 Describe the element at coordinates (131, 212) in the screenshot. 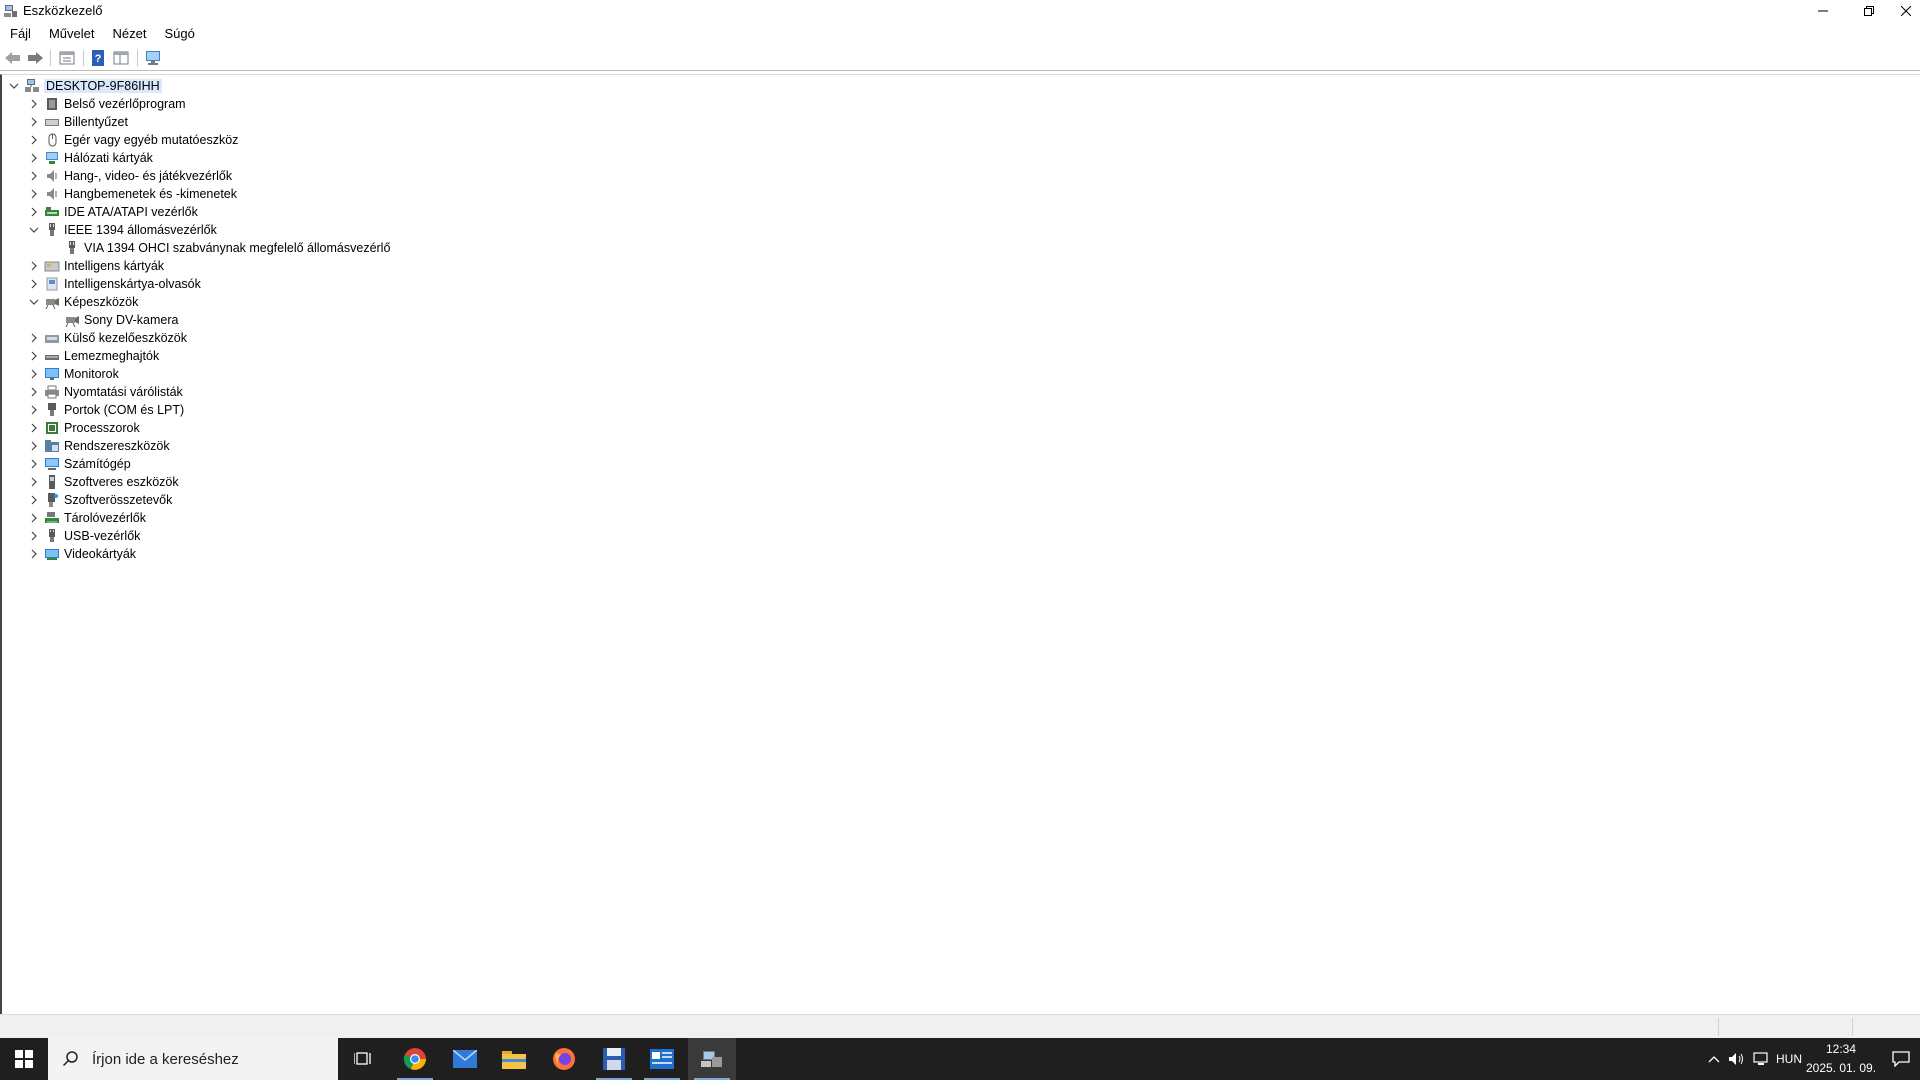

I see `tree-category-label: IDE ATA/ATAPI vezérlők` at that location.